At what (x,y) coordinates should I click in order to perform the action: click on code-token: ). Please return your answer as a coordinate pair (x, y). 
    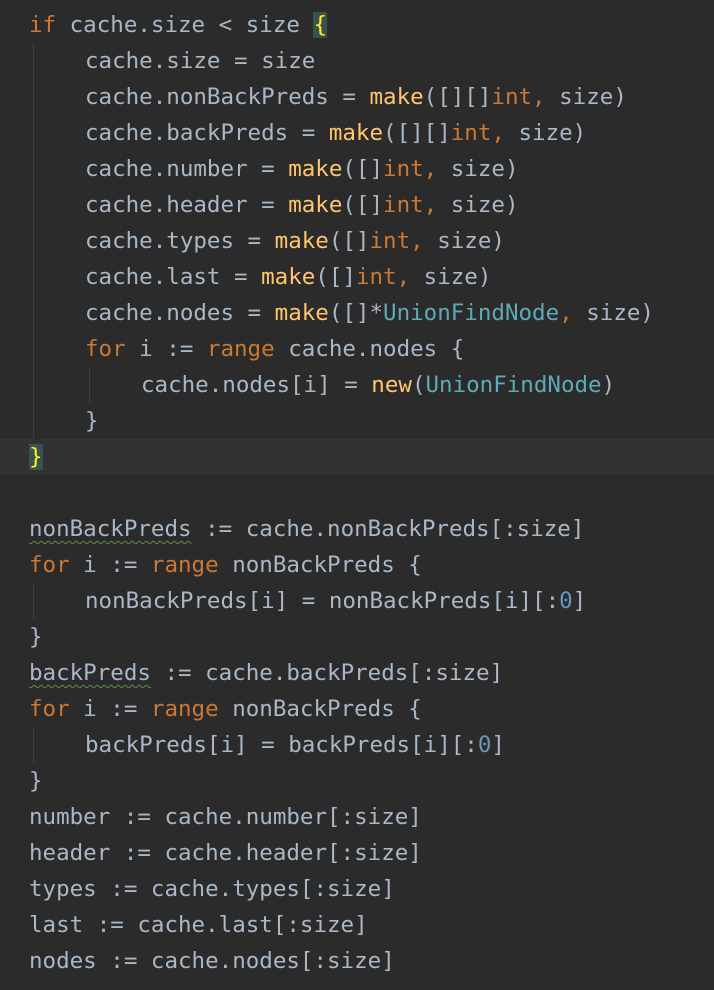
    Looking at the image, I should click on (608, 385).